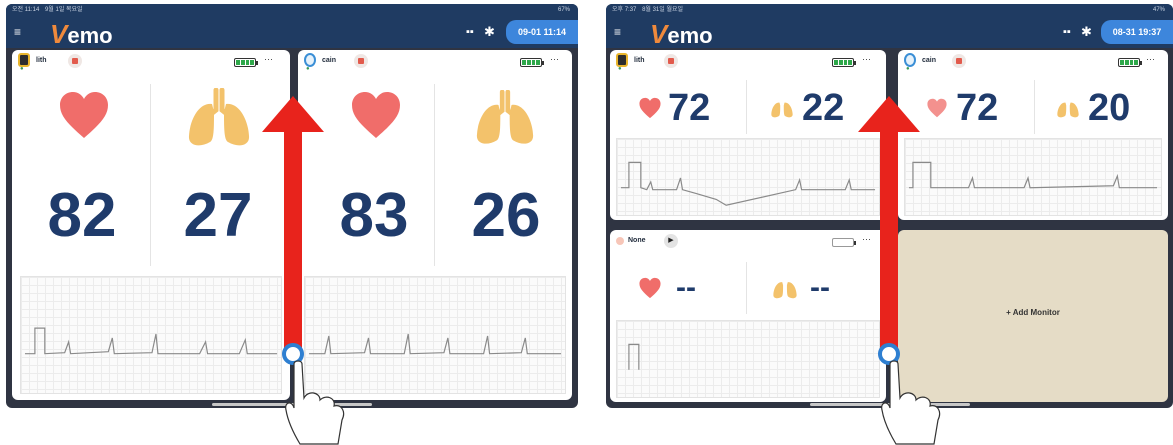  I want to click on card-header: None ▶ ···, so click(748, 243).